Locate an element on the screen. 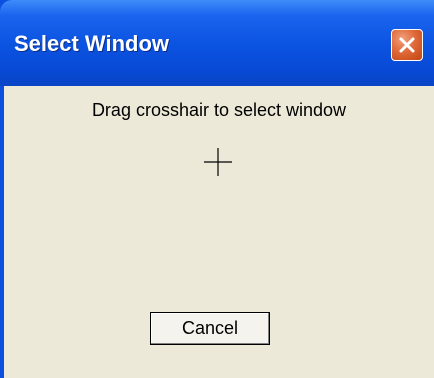  close-button is located at coordinates (407, 45).